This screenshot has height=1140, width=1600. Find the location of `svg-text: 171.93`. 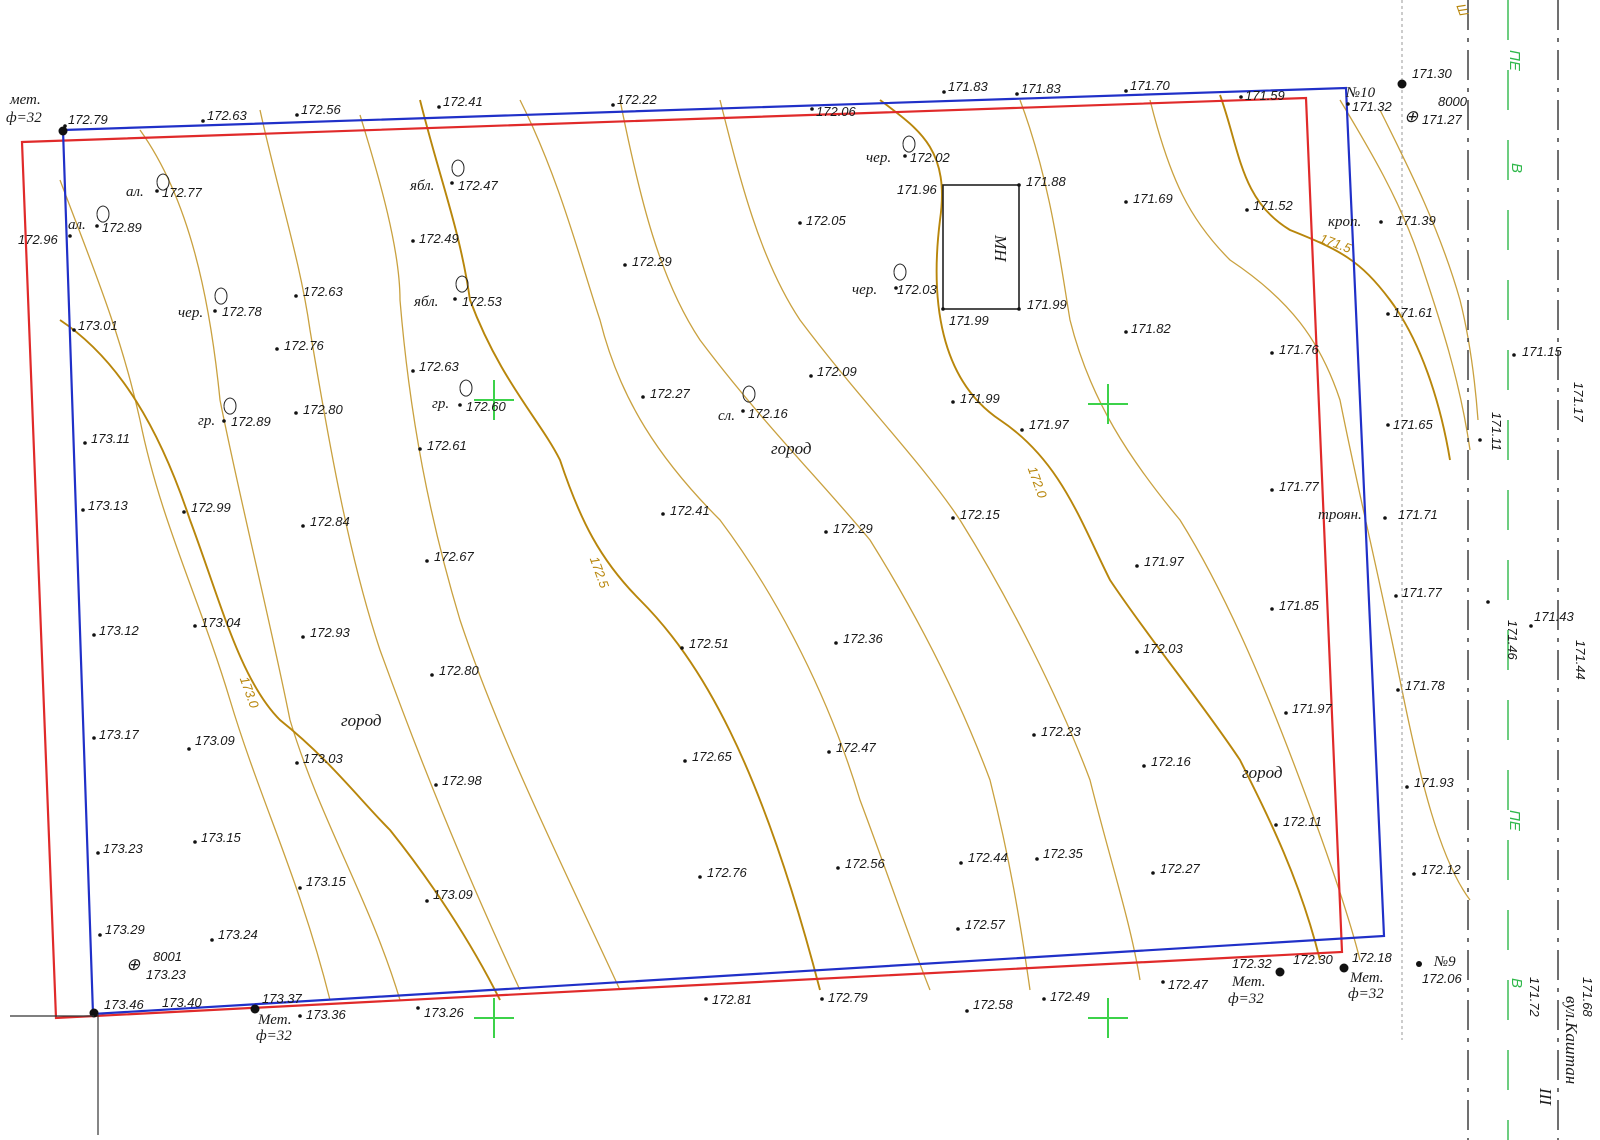

svg-text: 171.93 is located at coordinates (1434, 782).